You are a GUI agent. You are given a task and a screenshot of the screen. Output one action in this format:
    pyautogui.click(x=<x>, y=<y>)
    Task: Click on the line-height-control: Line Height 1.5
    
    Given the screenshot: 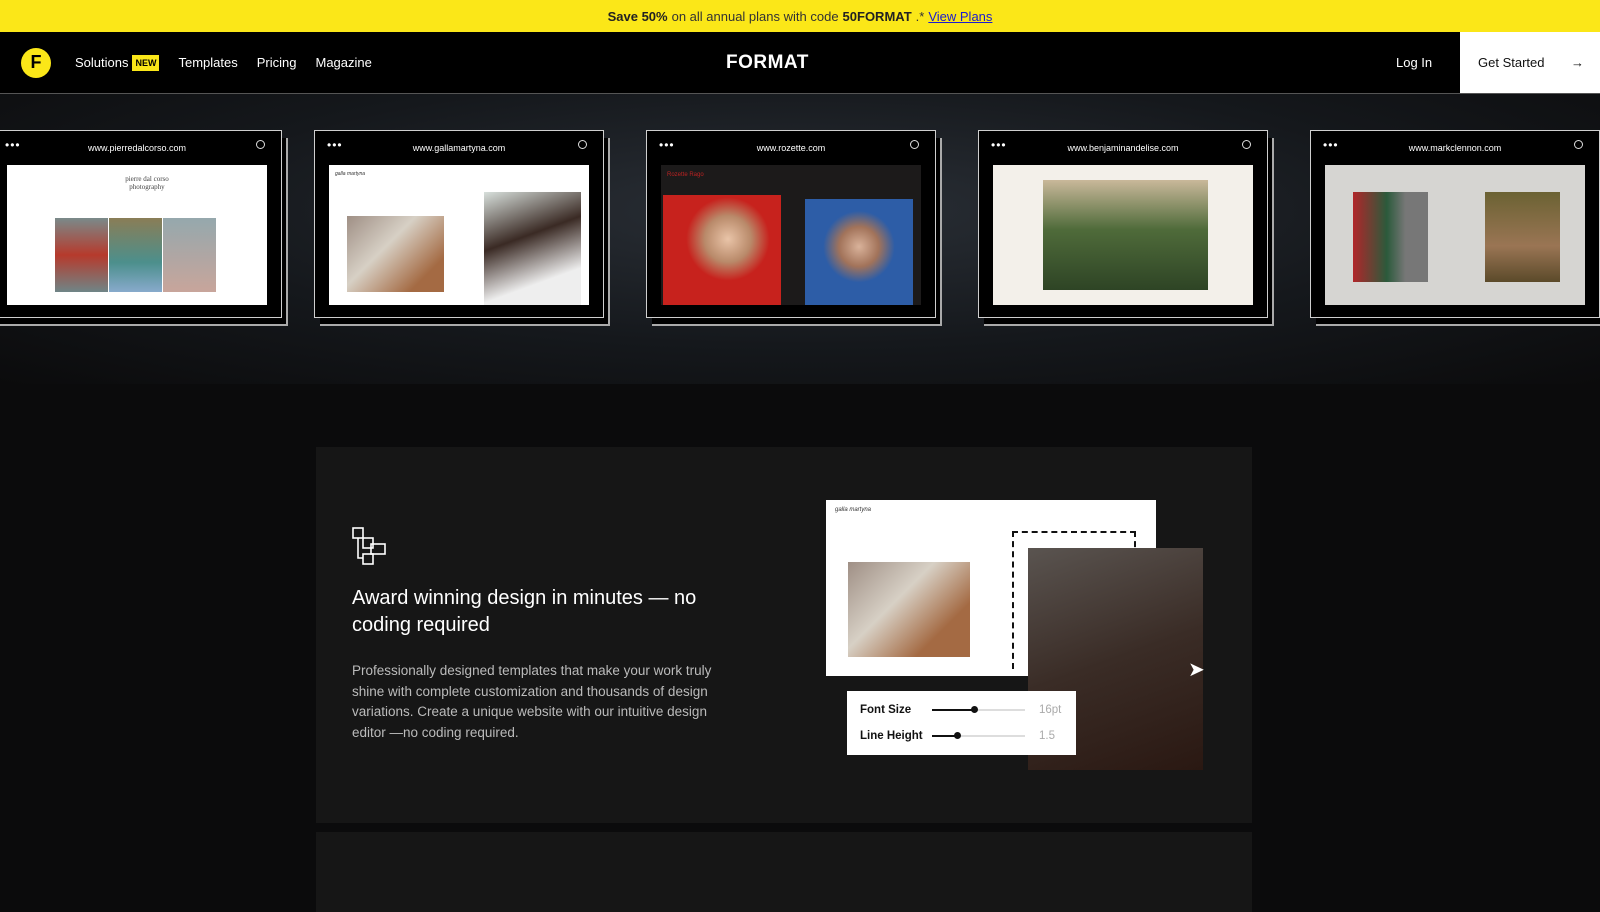 What is the action you would take?
    pyautogui.click(x=957, y=736)
    